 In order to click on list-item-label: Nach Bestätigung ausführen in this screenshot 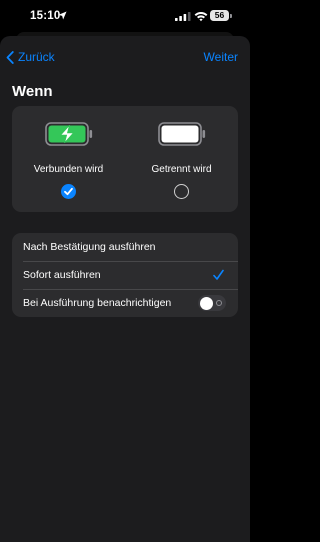, I will do `click(89, 247)`.